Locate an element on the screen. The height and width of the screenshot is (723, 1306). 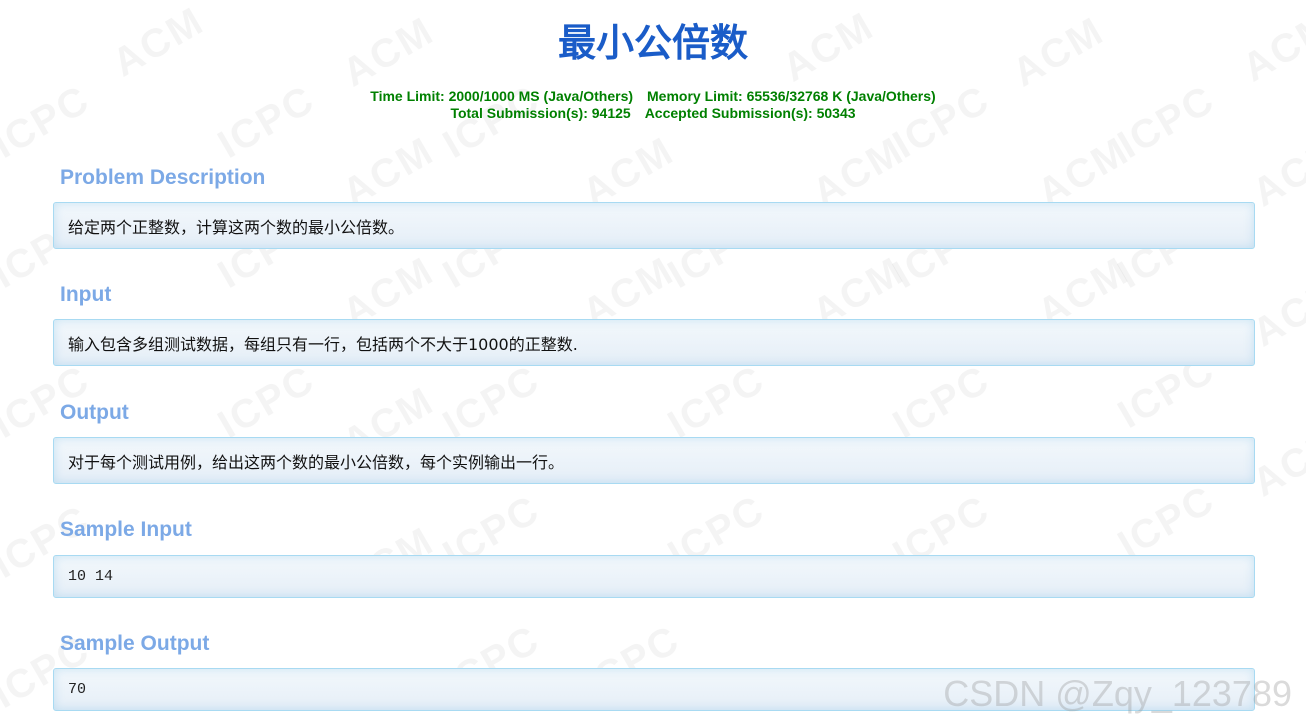
input-text: 输入包含多组测试数据，每组只有一行，包括两个不大于1000的正整数. is located at coordinates (323, 344).